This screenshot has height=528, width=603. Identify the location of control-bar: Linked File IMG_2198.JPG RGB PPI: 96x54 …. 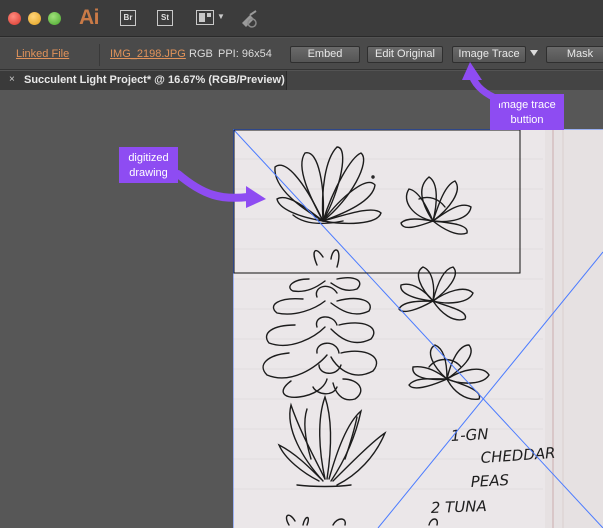
(301, 54).